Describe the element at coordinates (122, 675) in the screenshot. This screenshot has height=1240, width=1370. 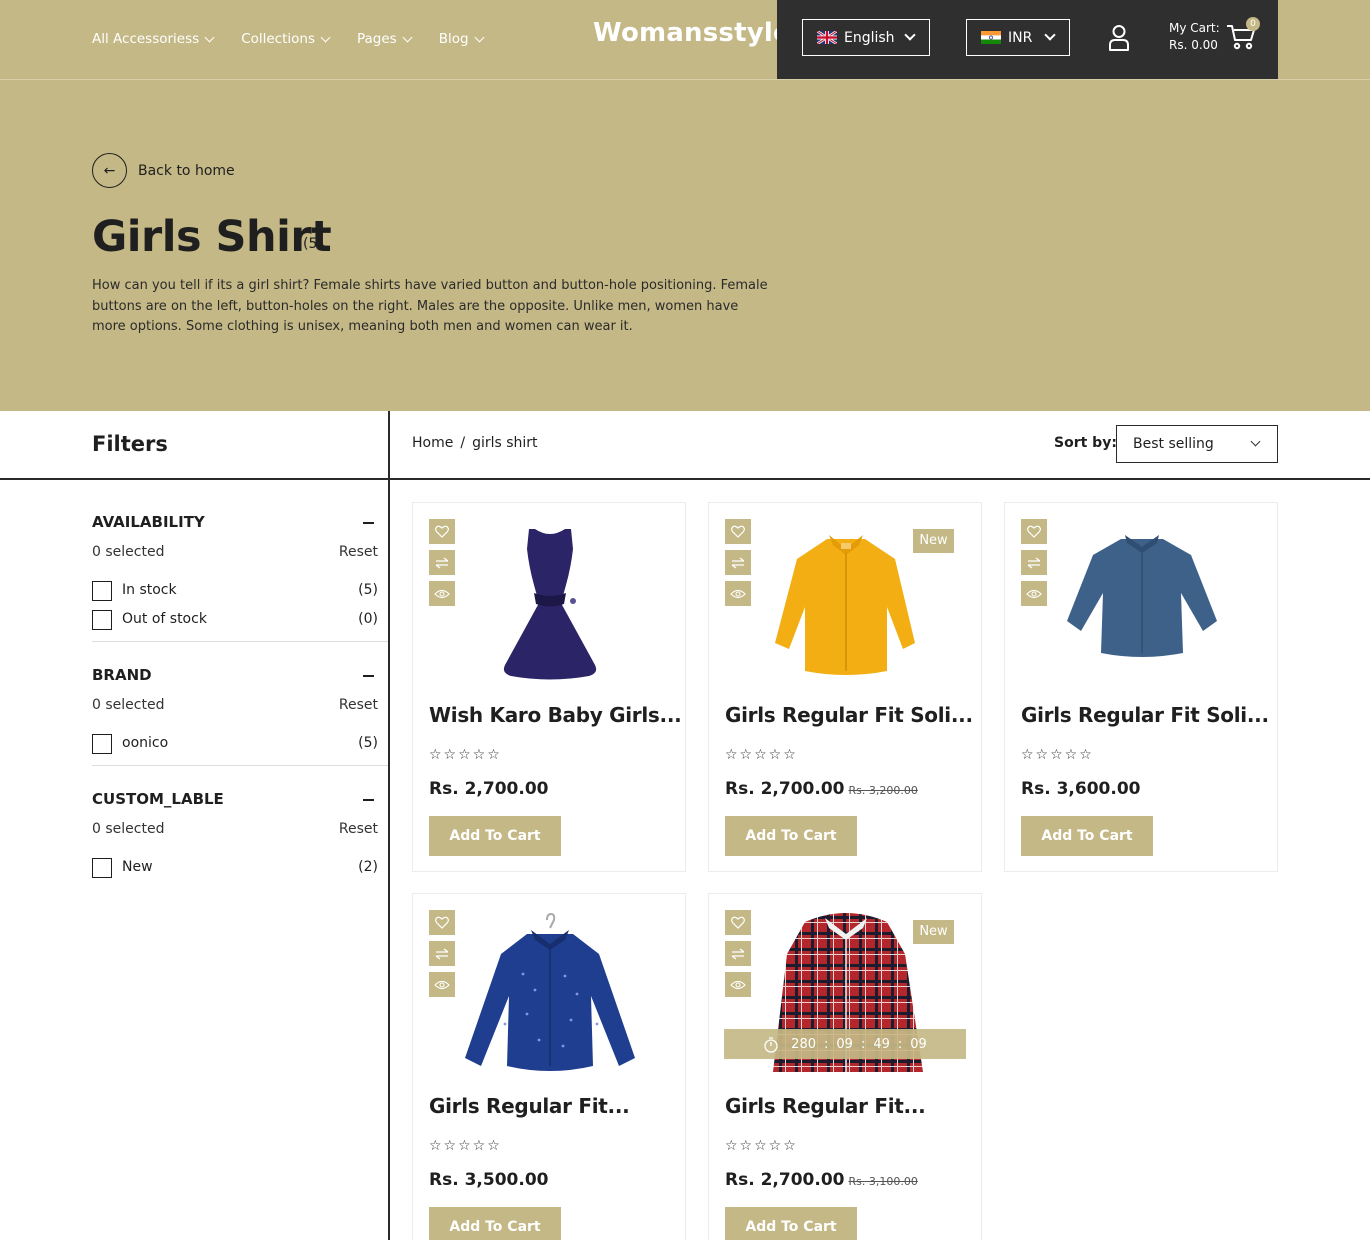
I see `filter-group-title: BRAND` at that location.